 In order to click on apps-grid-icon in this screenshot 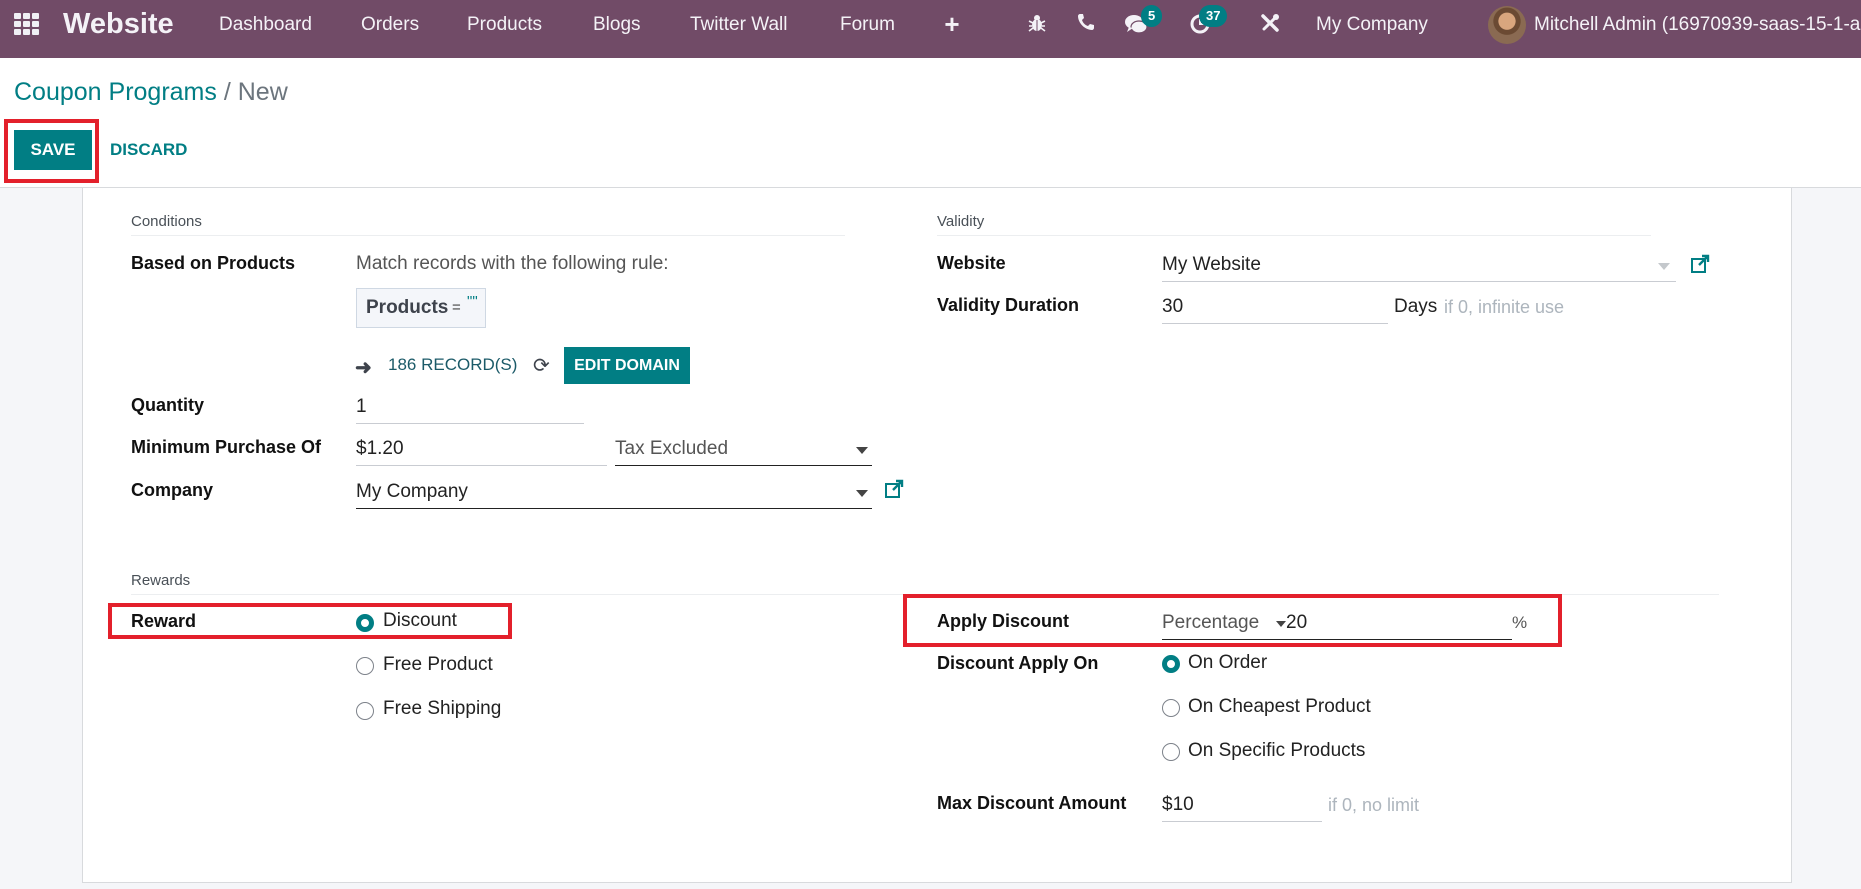, I will do `click(27, 24)`.